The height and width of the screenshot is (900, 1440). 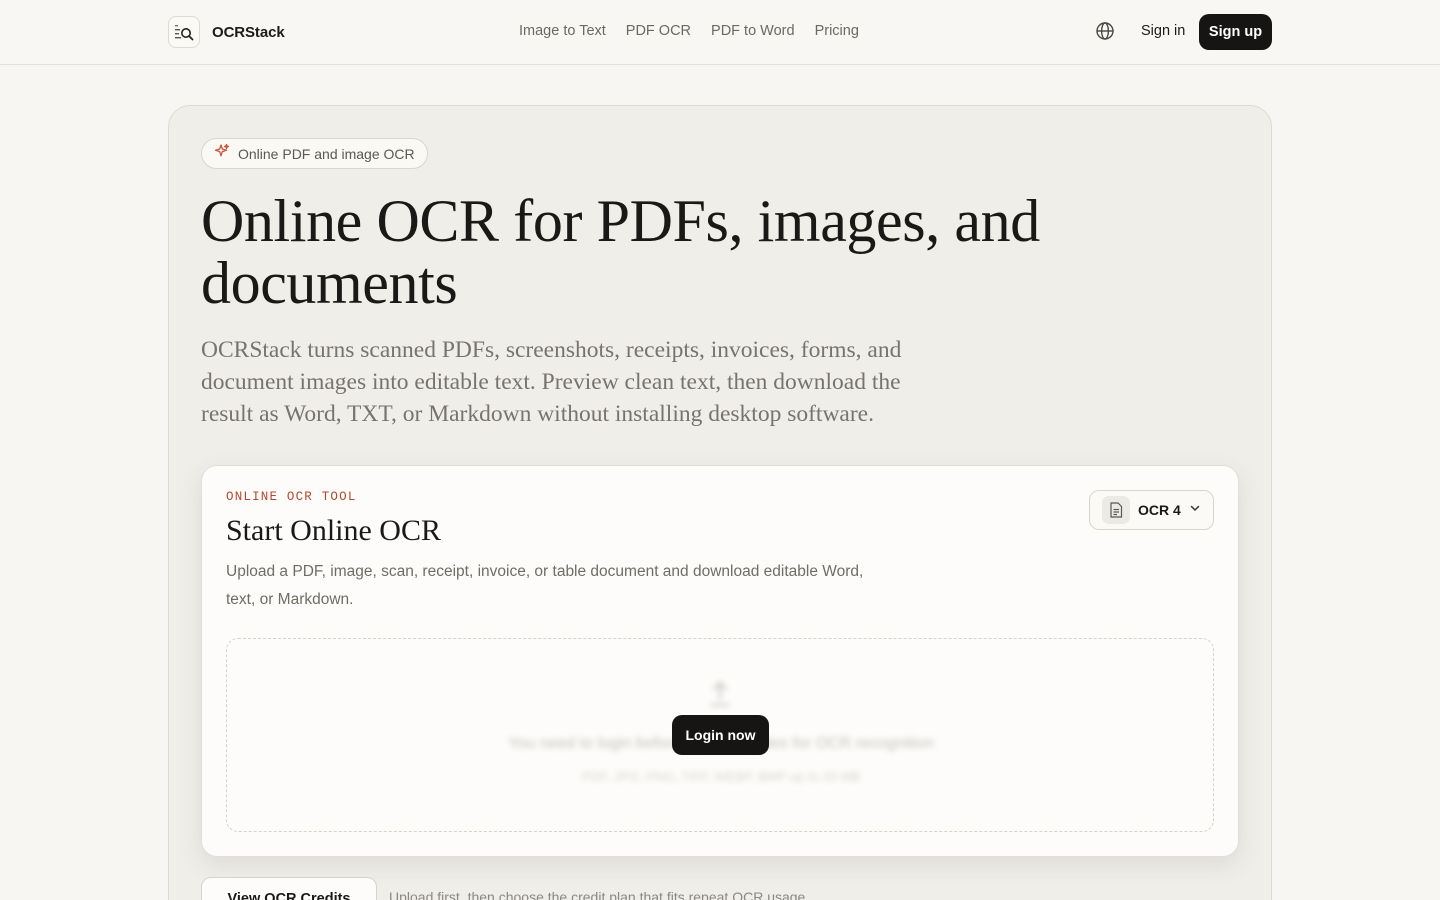 I want to click on ocr-model-select: OCR 4, so click(x=1151, y=510).